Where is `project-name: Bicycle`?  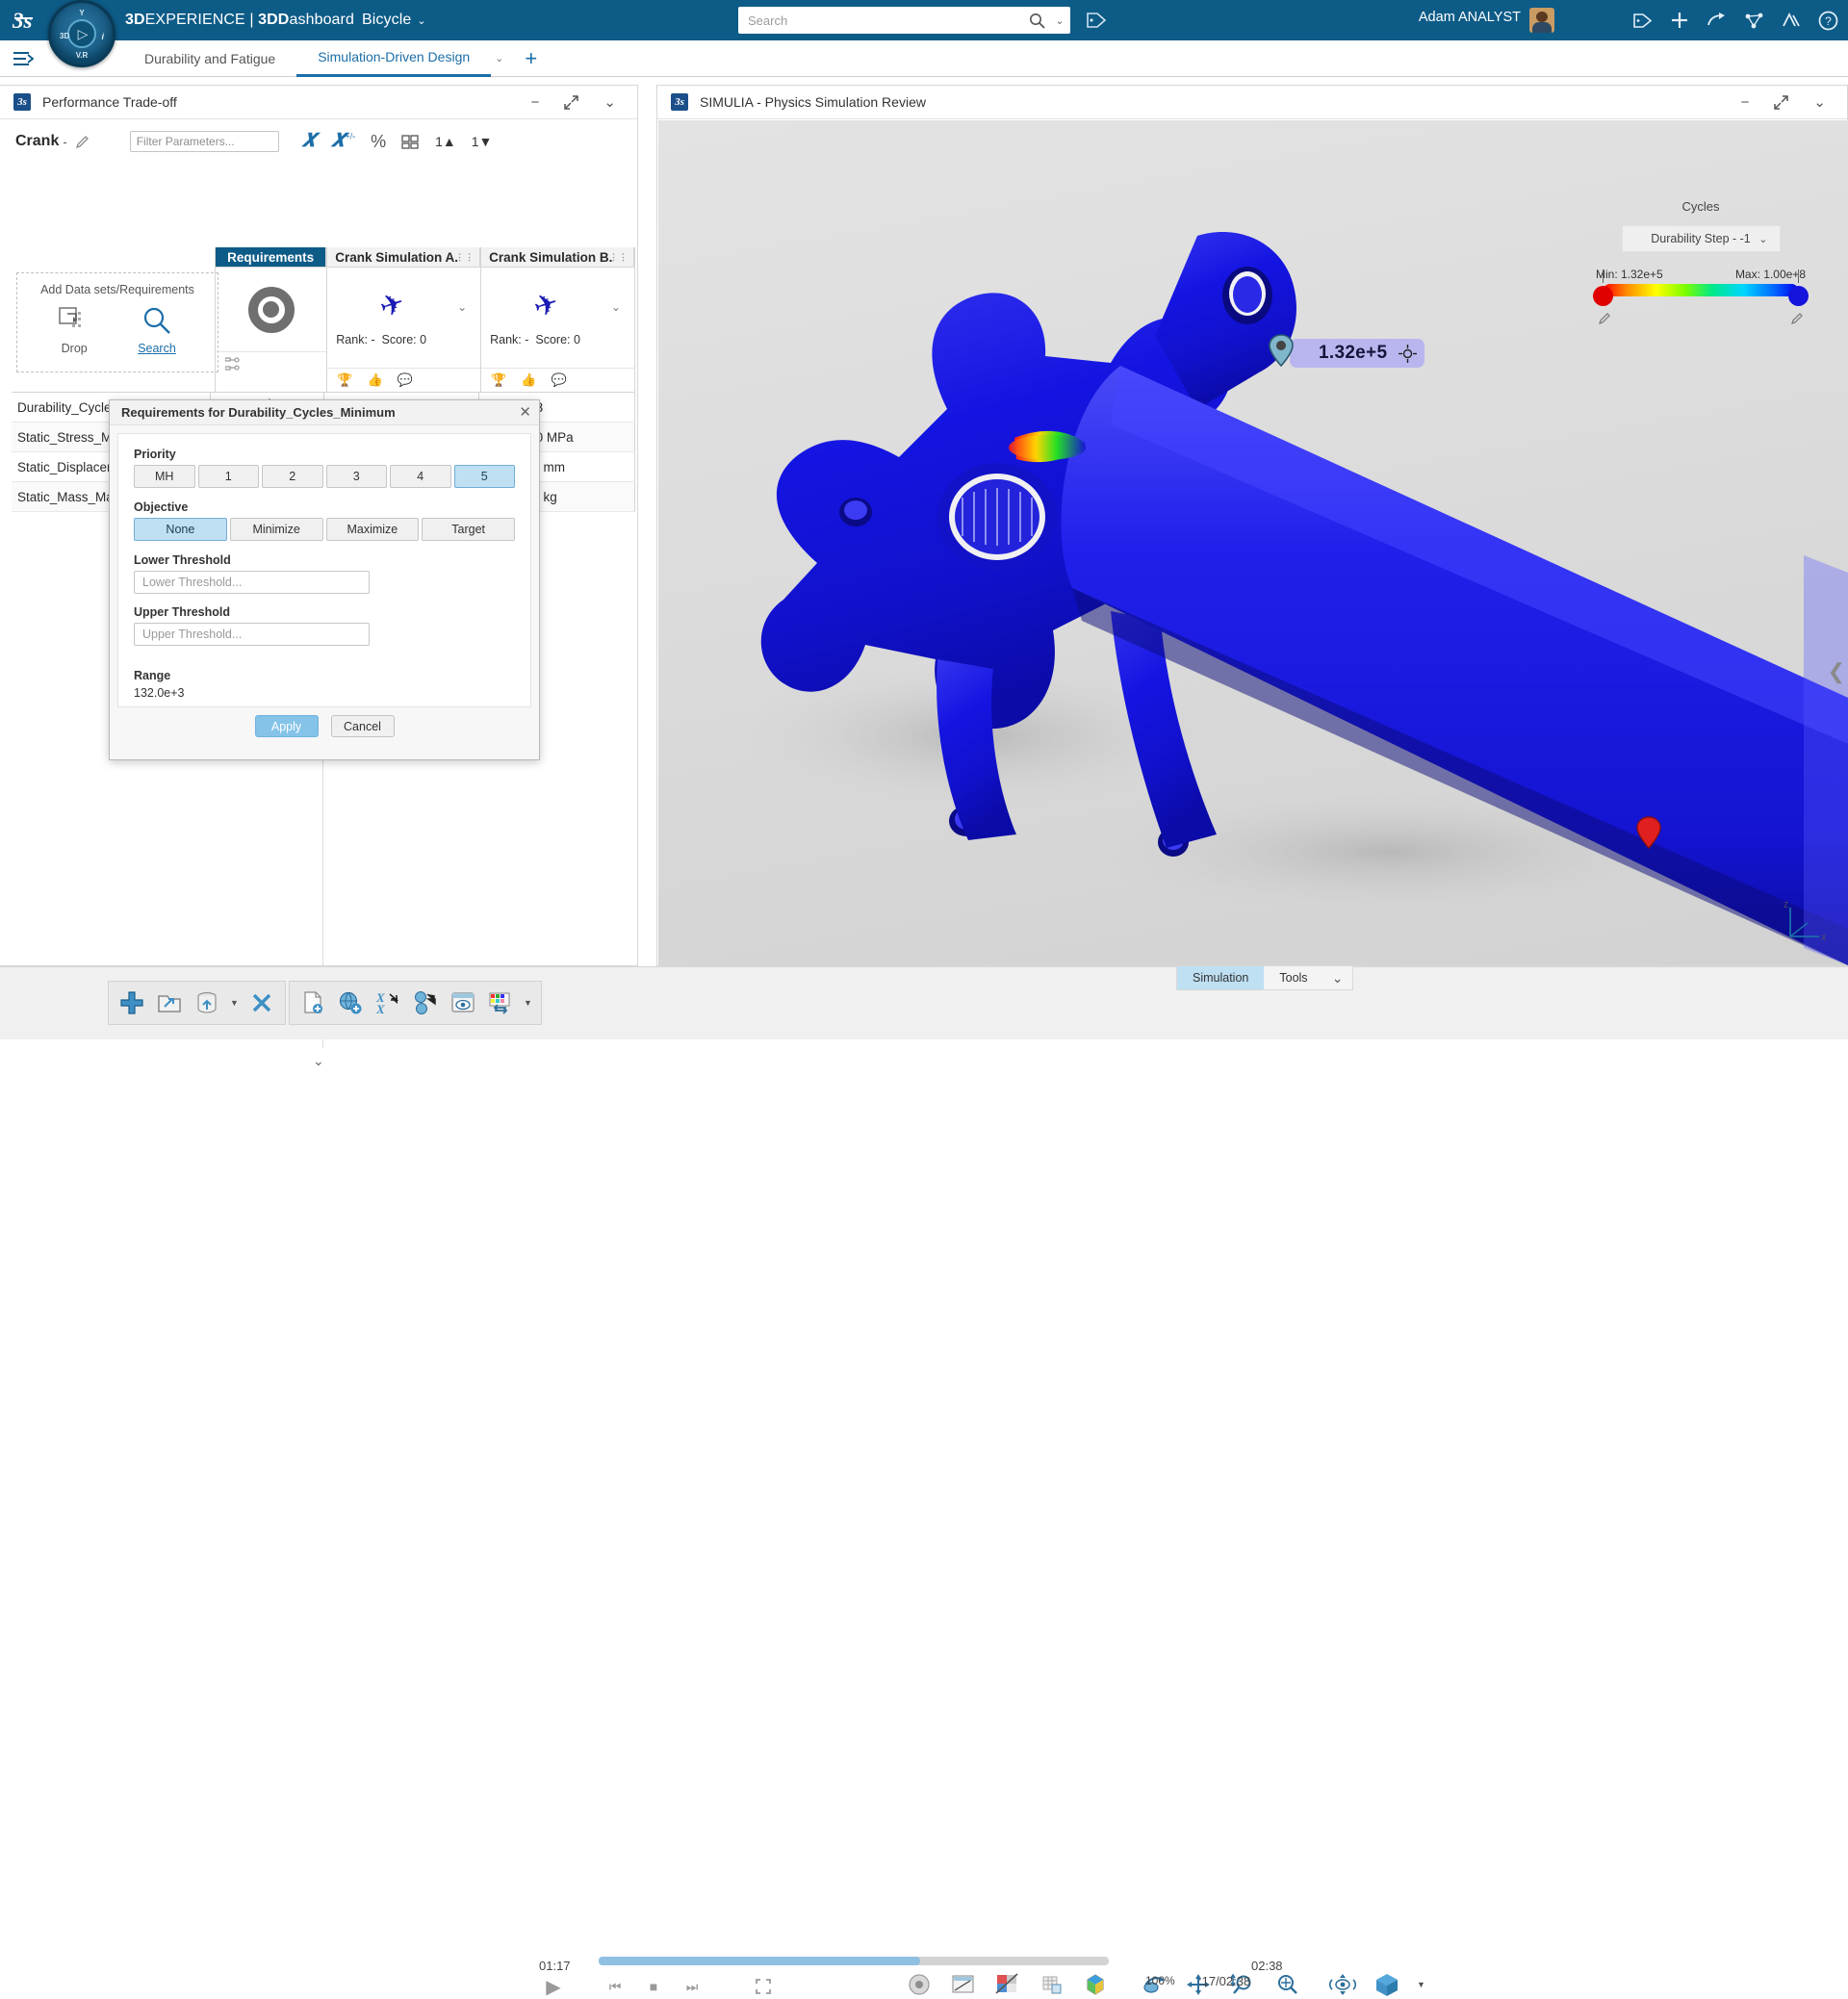 project-name: Bicycle is located at coordinates (386, 20).